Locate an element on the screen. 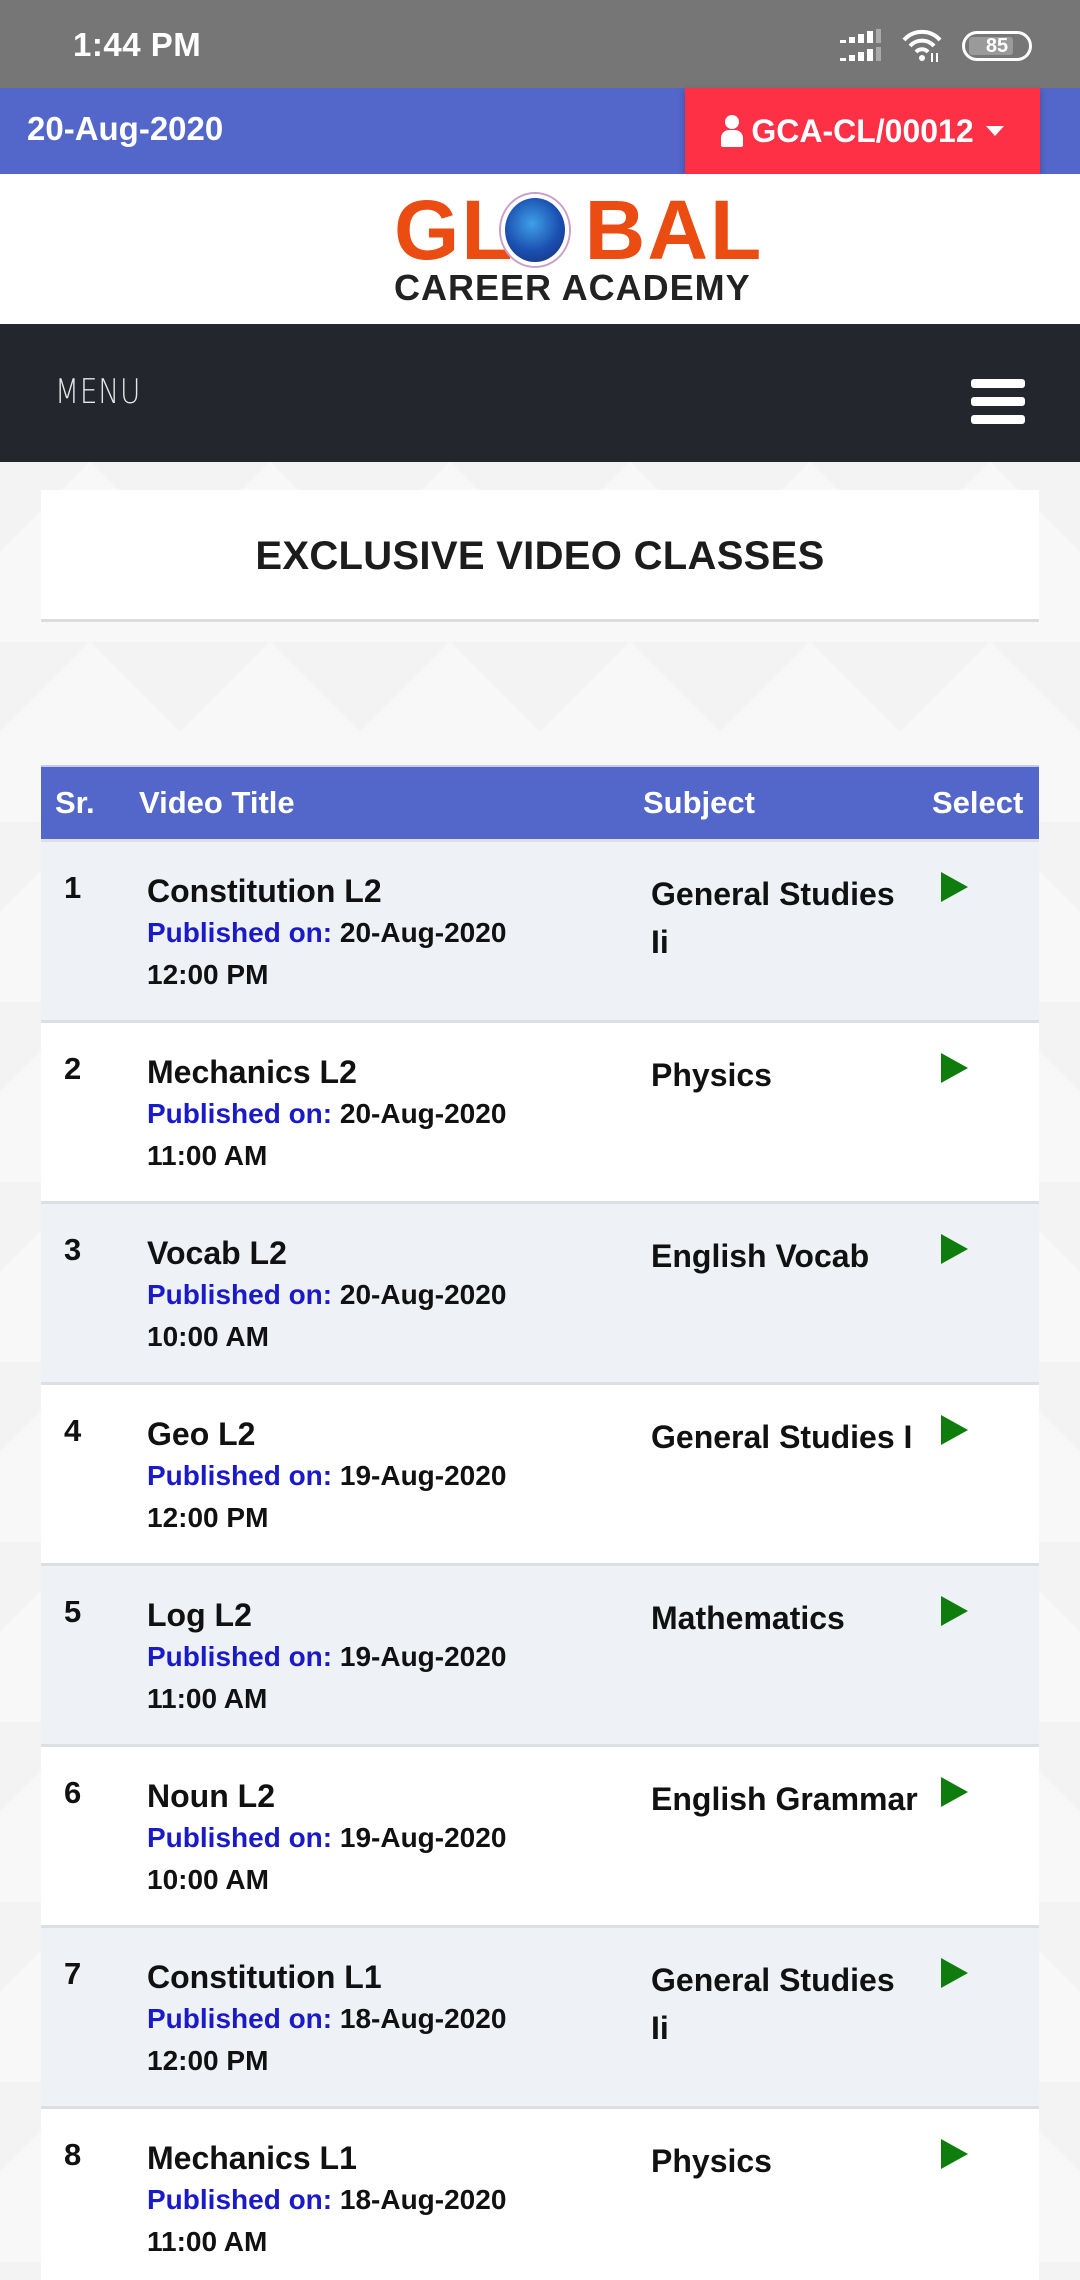  status-bar: 1:44 PM 85 is located at coordinates (540, 44).